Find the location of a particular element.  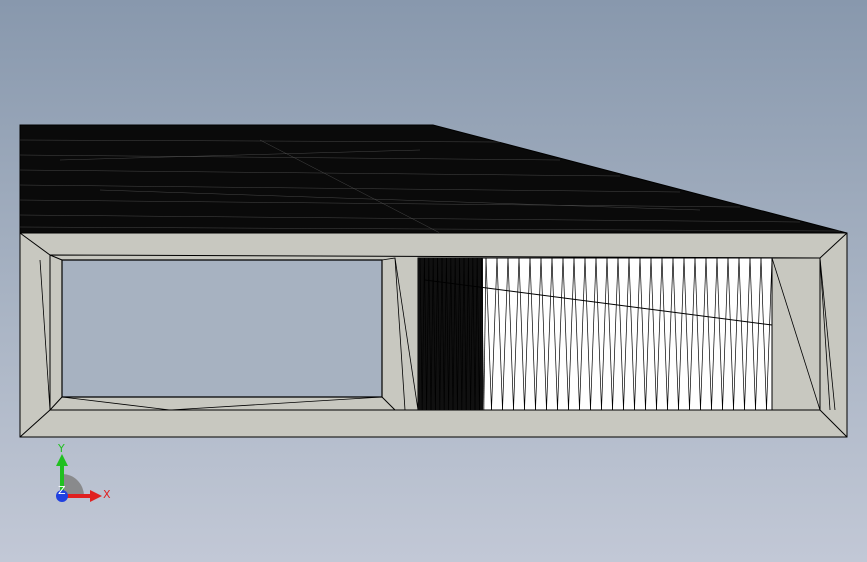

left-opening is located at coordinates (222, 328).